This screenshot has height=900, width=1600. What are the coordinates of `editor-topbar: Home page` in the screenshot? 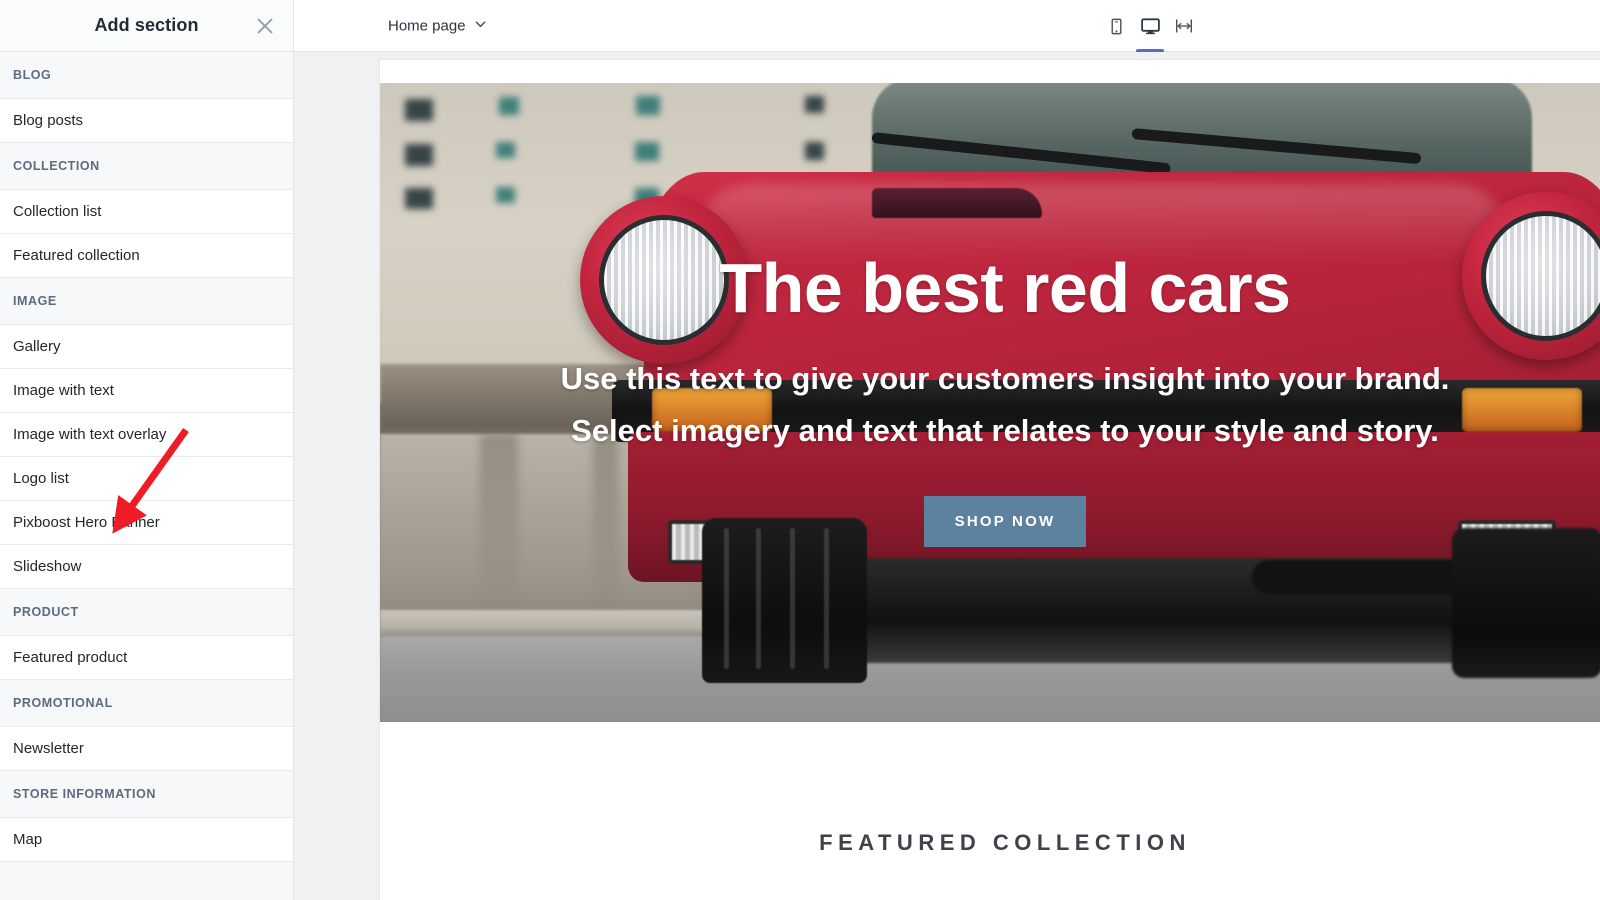 It's located at (947, 26).